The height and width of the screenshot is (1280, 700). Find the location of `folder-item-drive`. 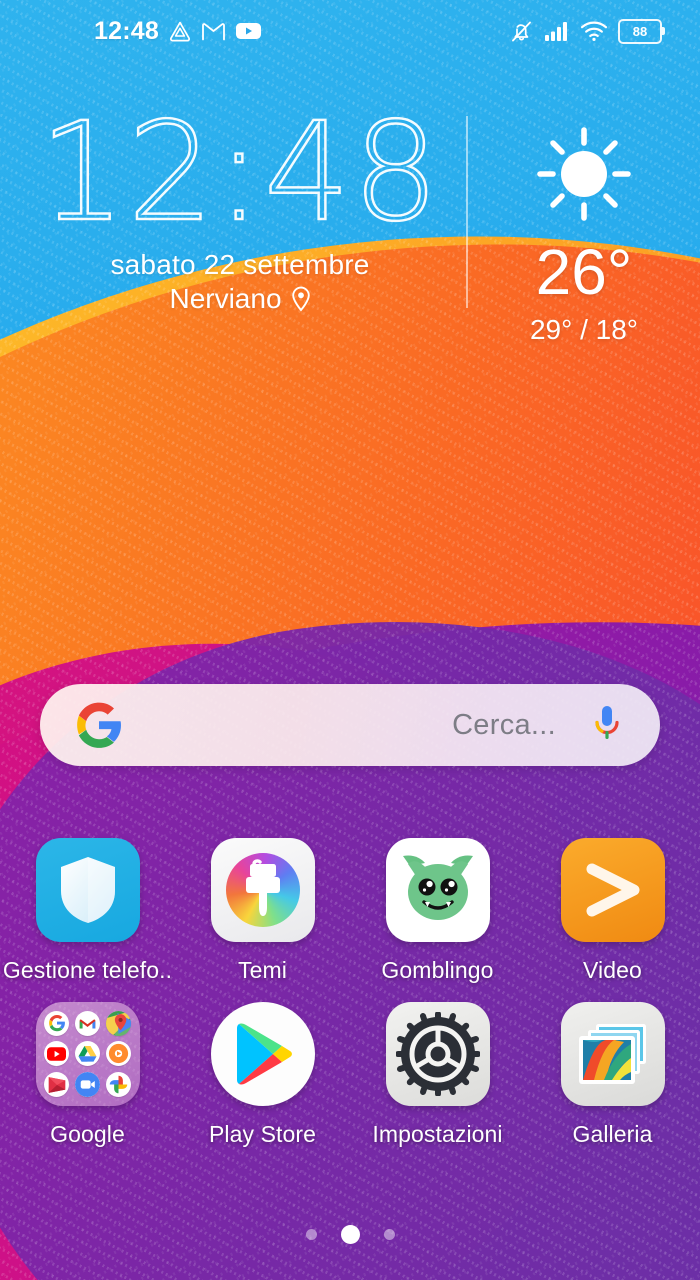

folder-item-drive is located at coordinates (87, 1054).